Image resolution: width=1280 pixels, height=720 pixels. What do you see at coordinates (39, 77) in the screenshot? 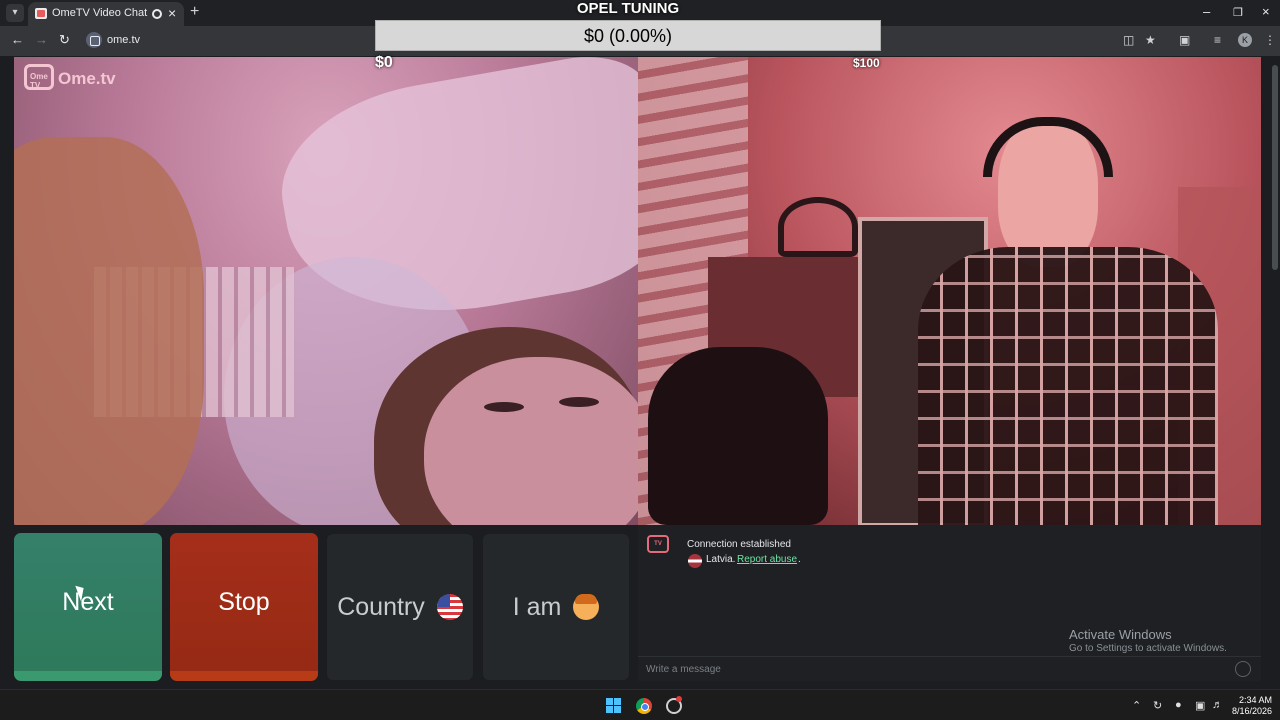
I see `tv-logo-icon: Ome TV` at bounding box center [39, 77].